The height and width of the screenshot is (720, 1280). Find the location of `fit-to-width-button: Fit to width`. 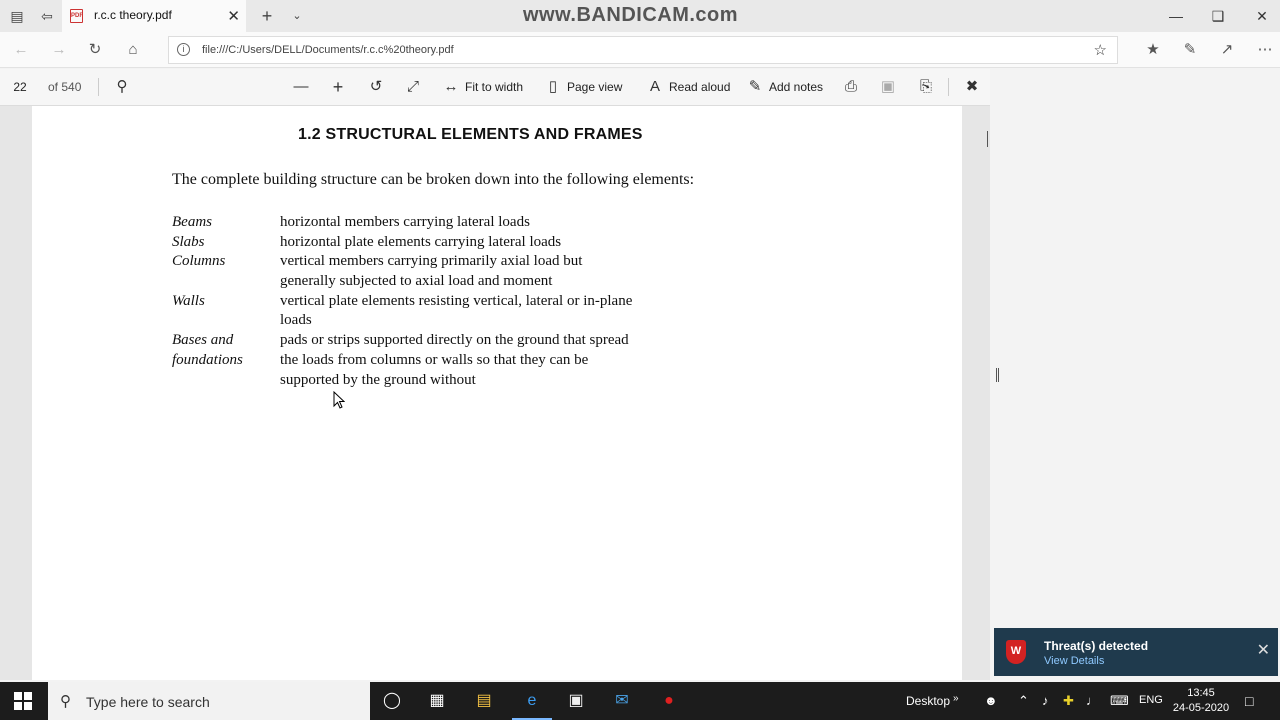

fit-to-width-button: Fit to width is located at coordinates (494, 87).